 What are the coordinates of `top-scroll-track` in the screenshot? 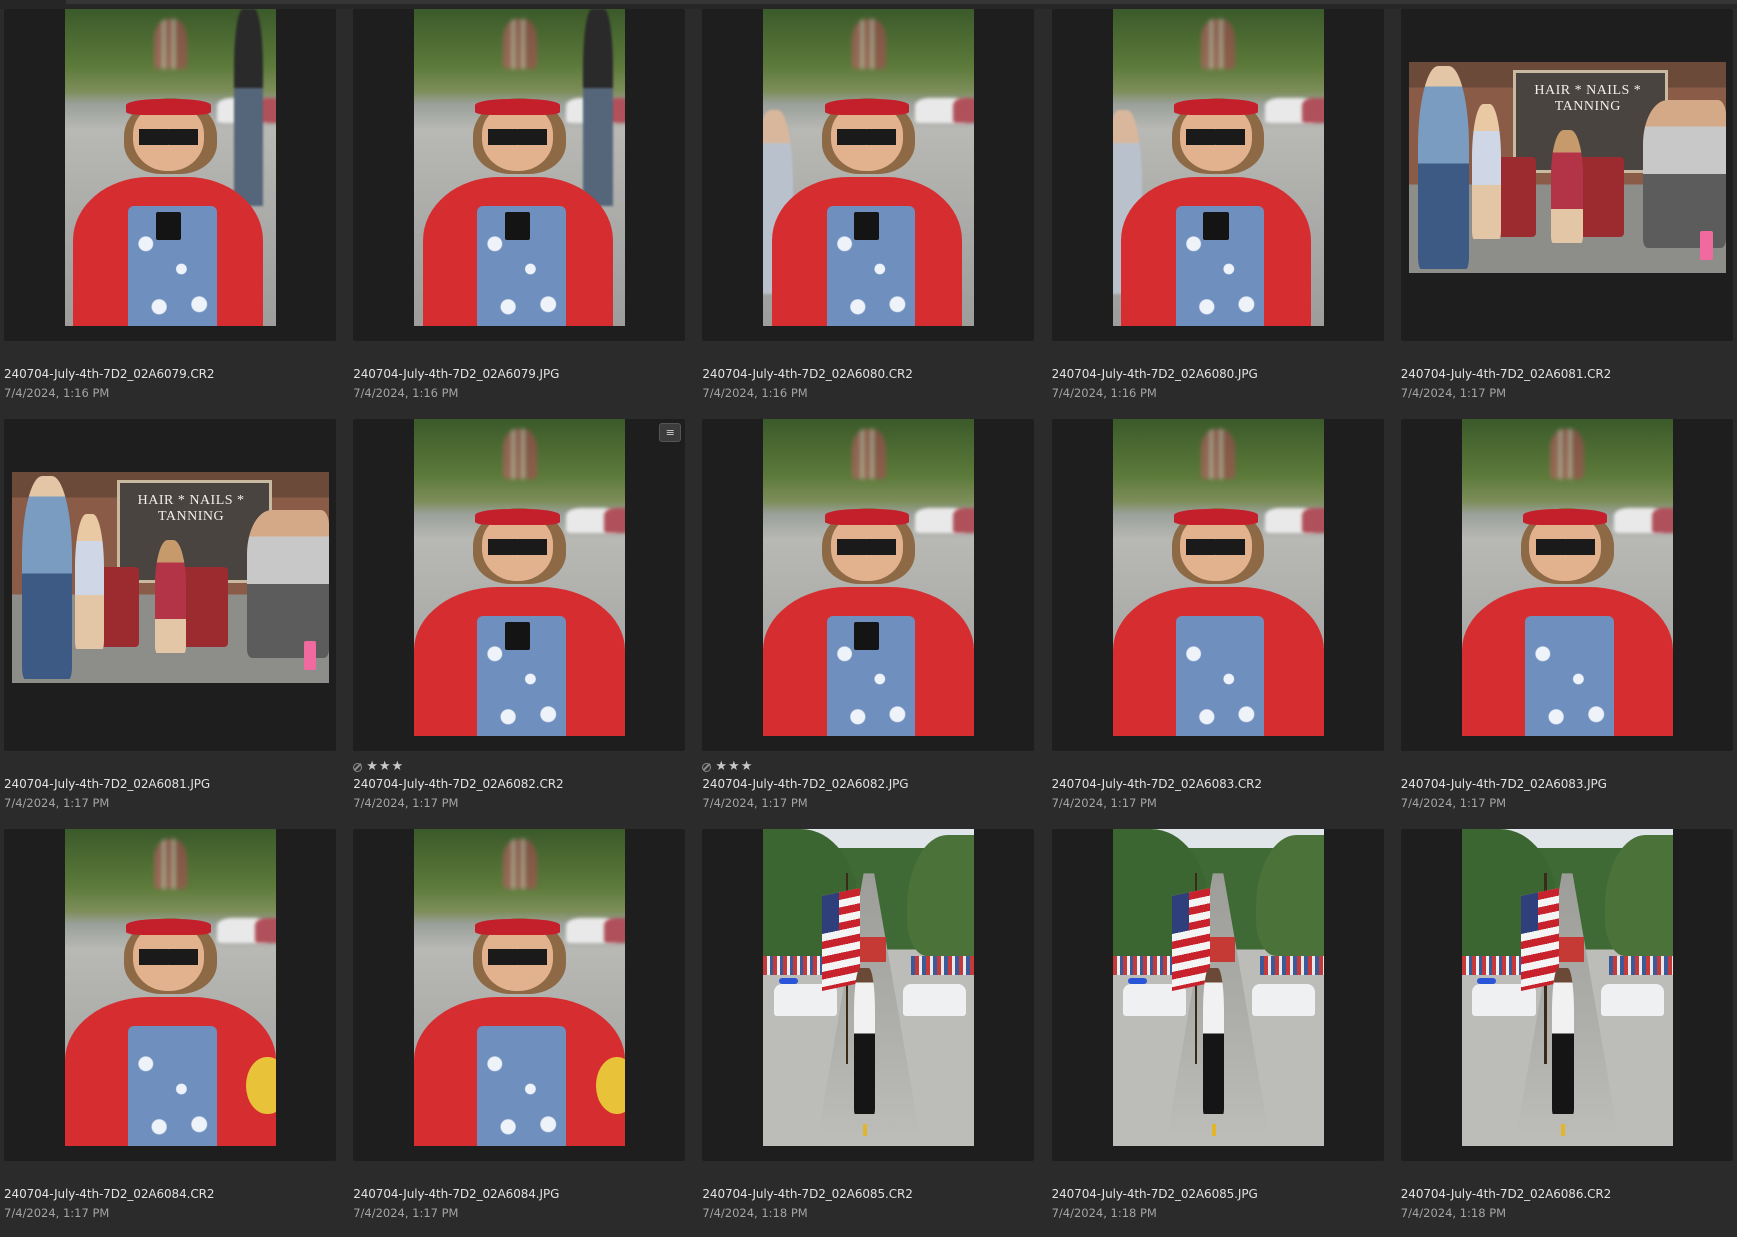 It's located at (901, 2).